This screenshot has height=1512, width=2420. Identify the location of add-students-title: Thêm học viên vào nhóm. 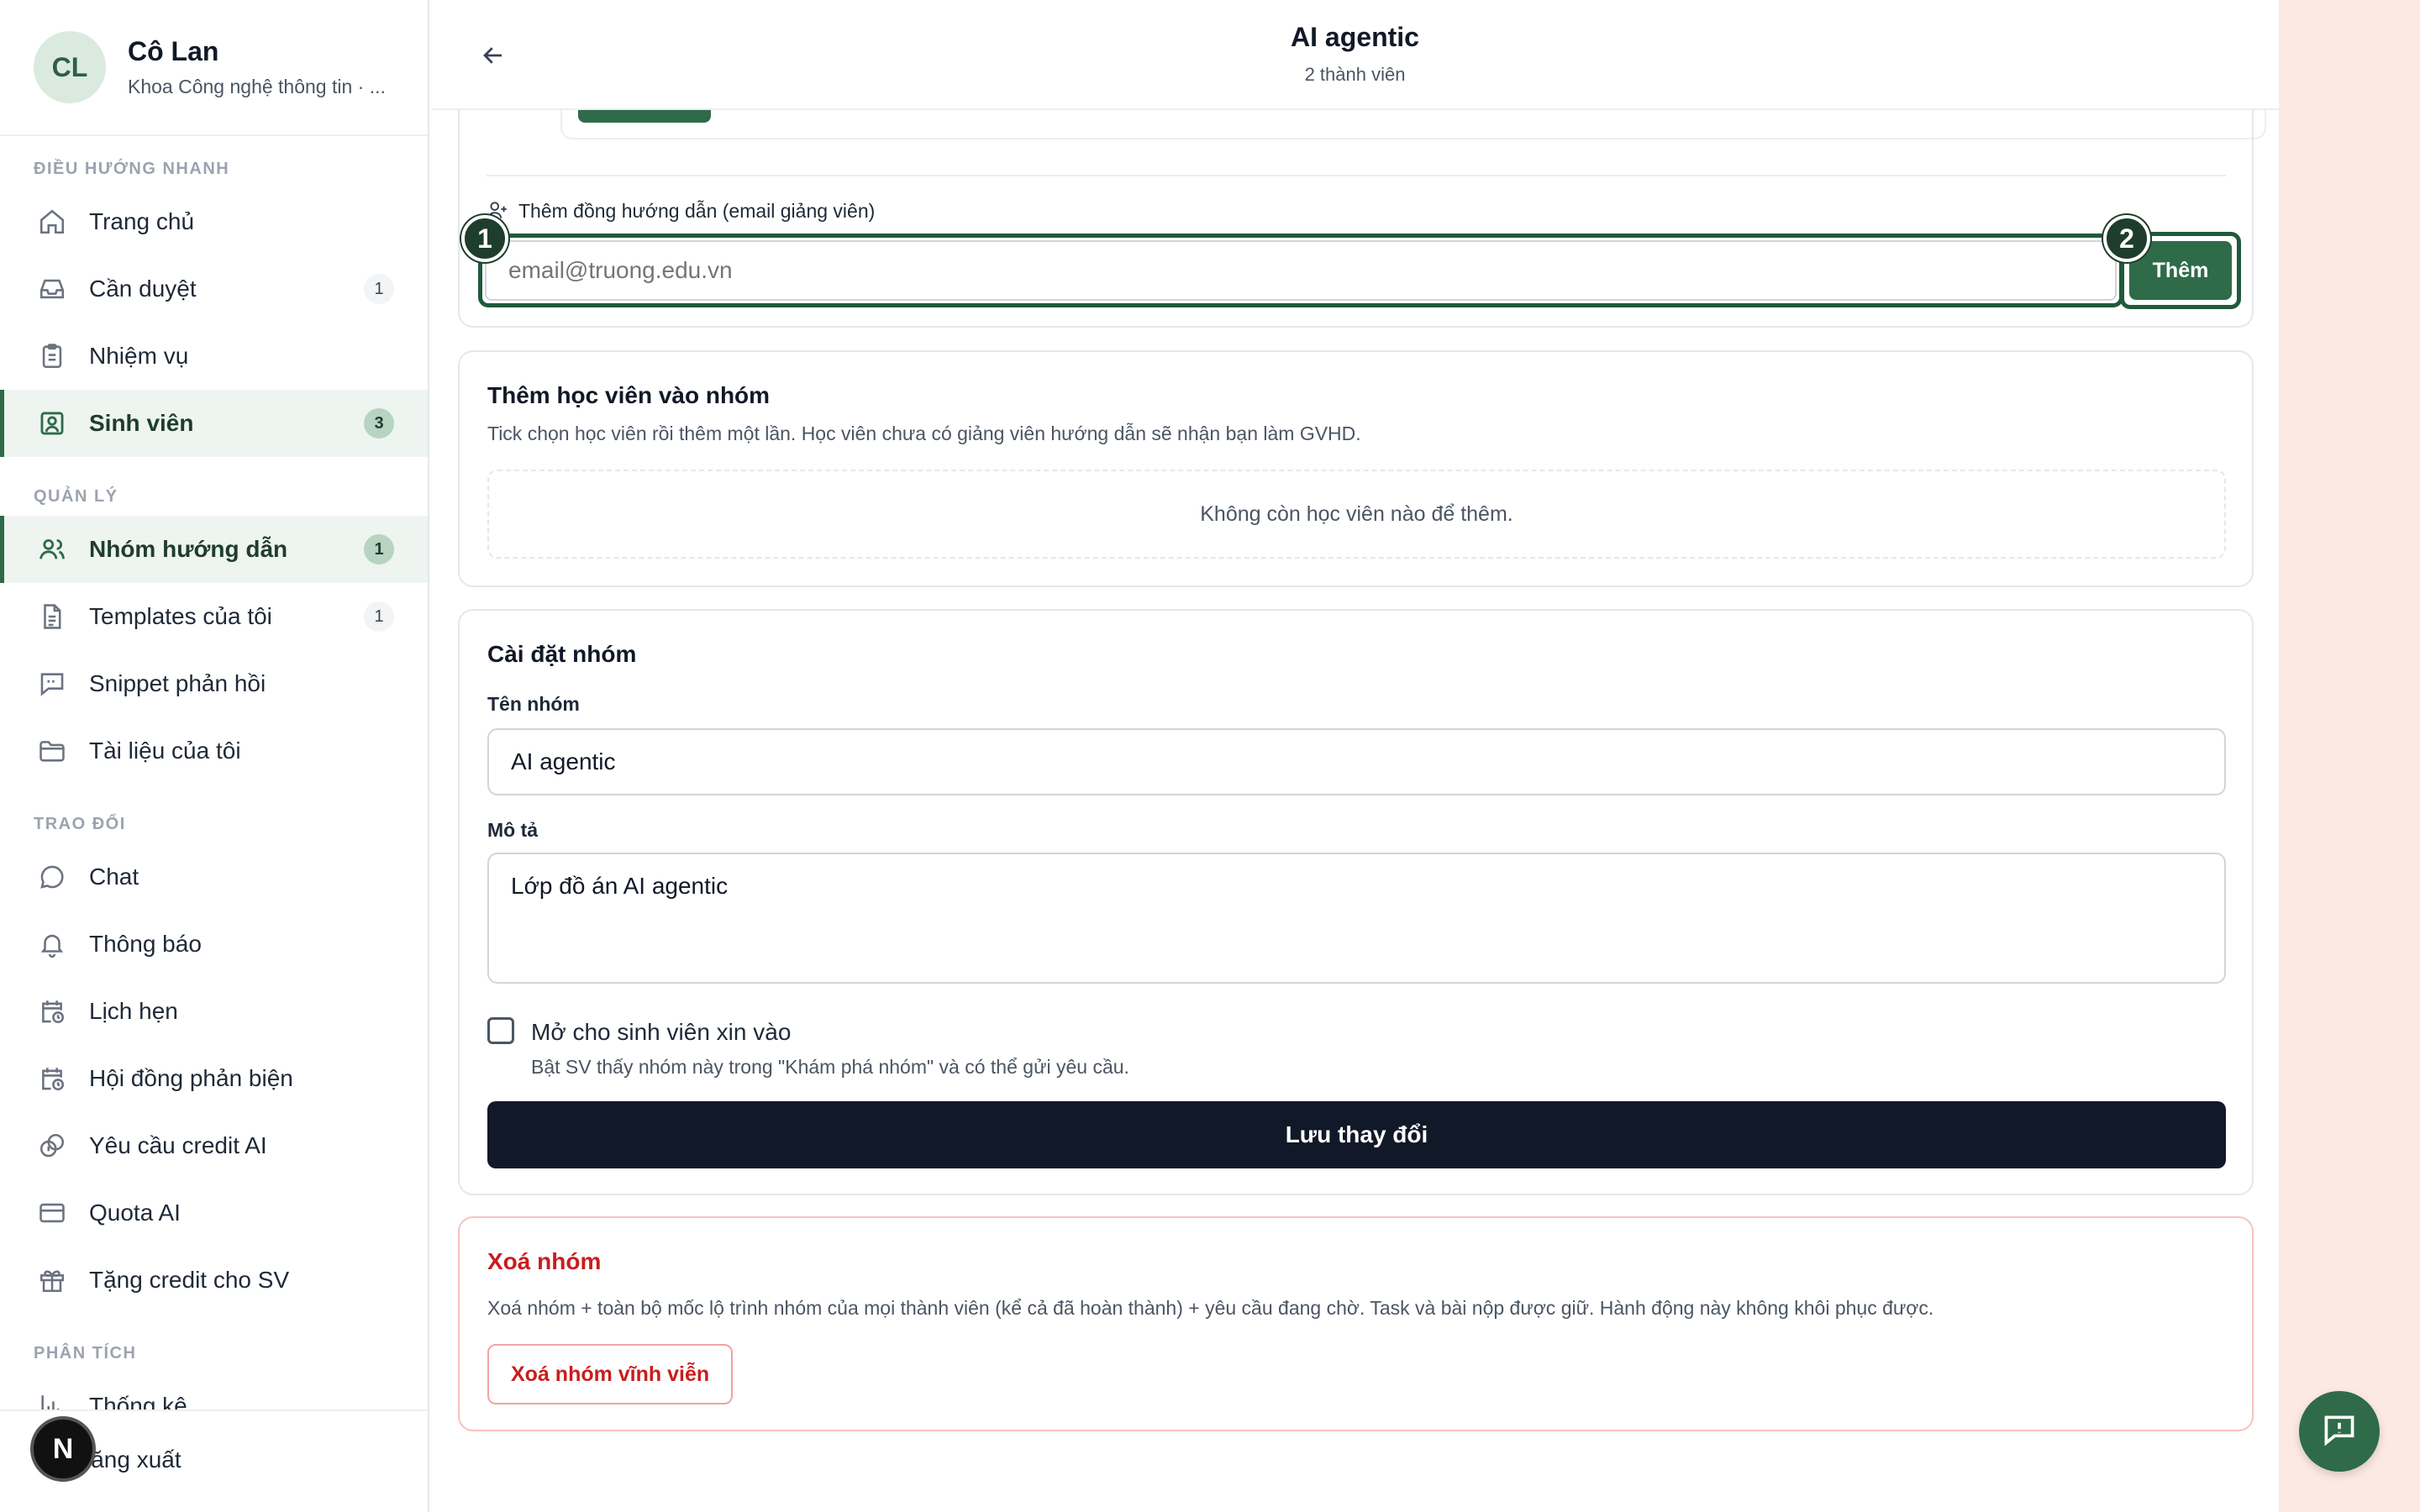
(629, 395).